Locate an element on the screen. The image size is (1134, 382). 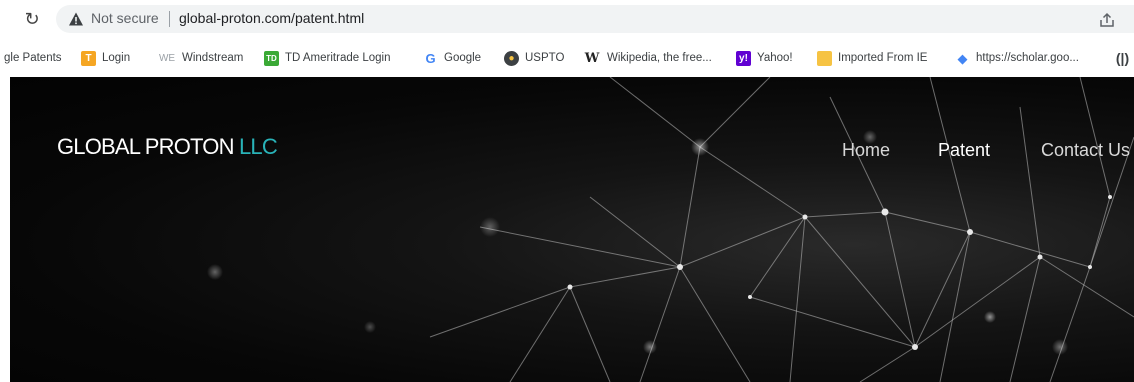
logo-accent-text: LLC is located at coordinates (258, 146).